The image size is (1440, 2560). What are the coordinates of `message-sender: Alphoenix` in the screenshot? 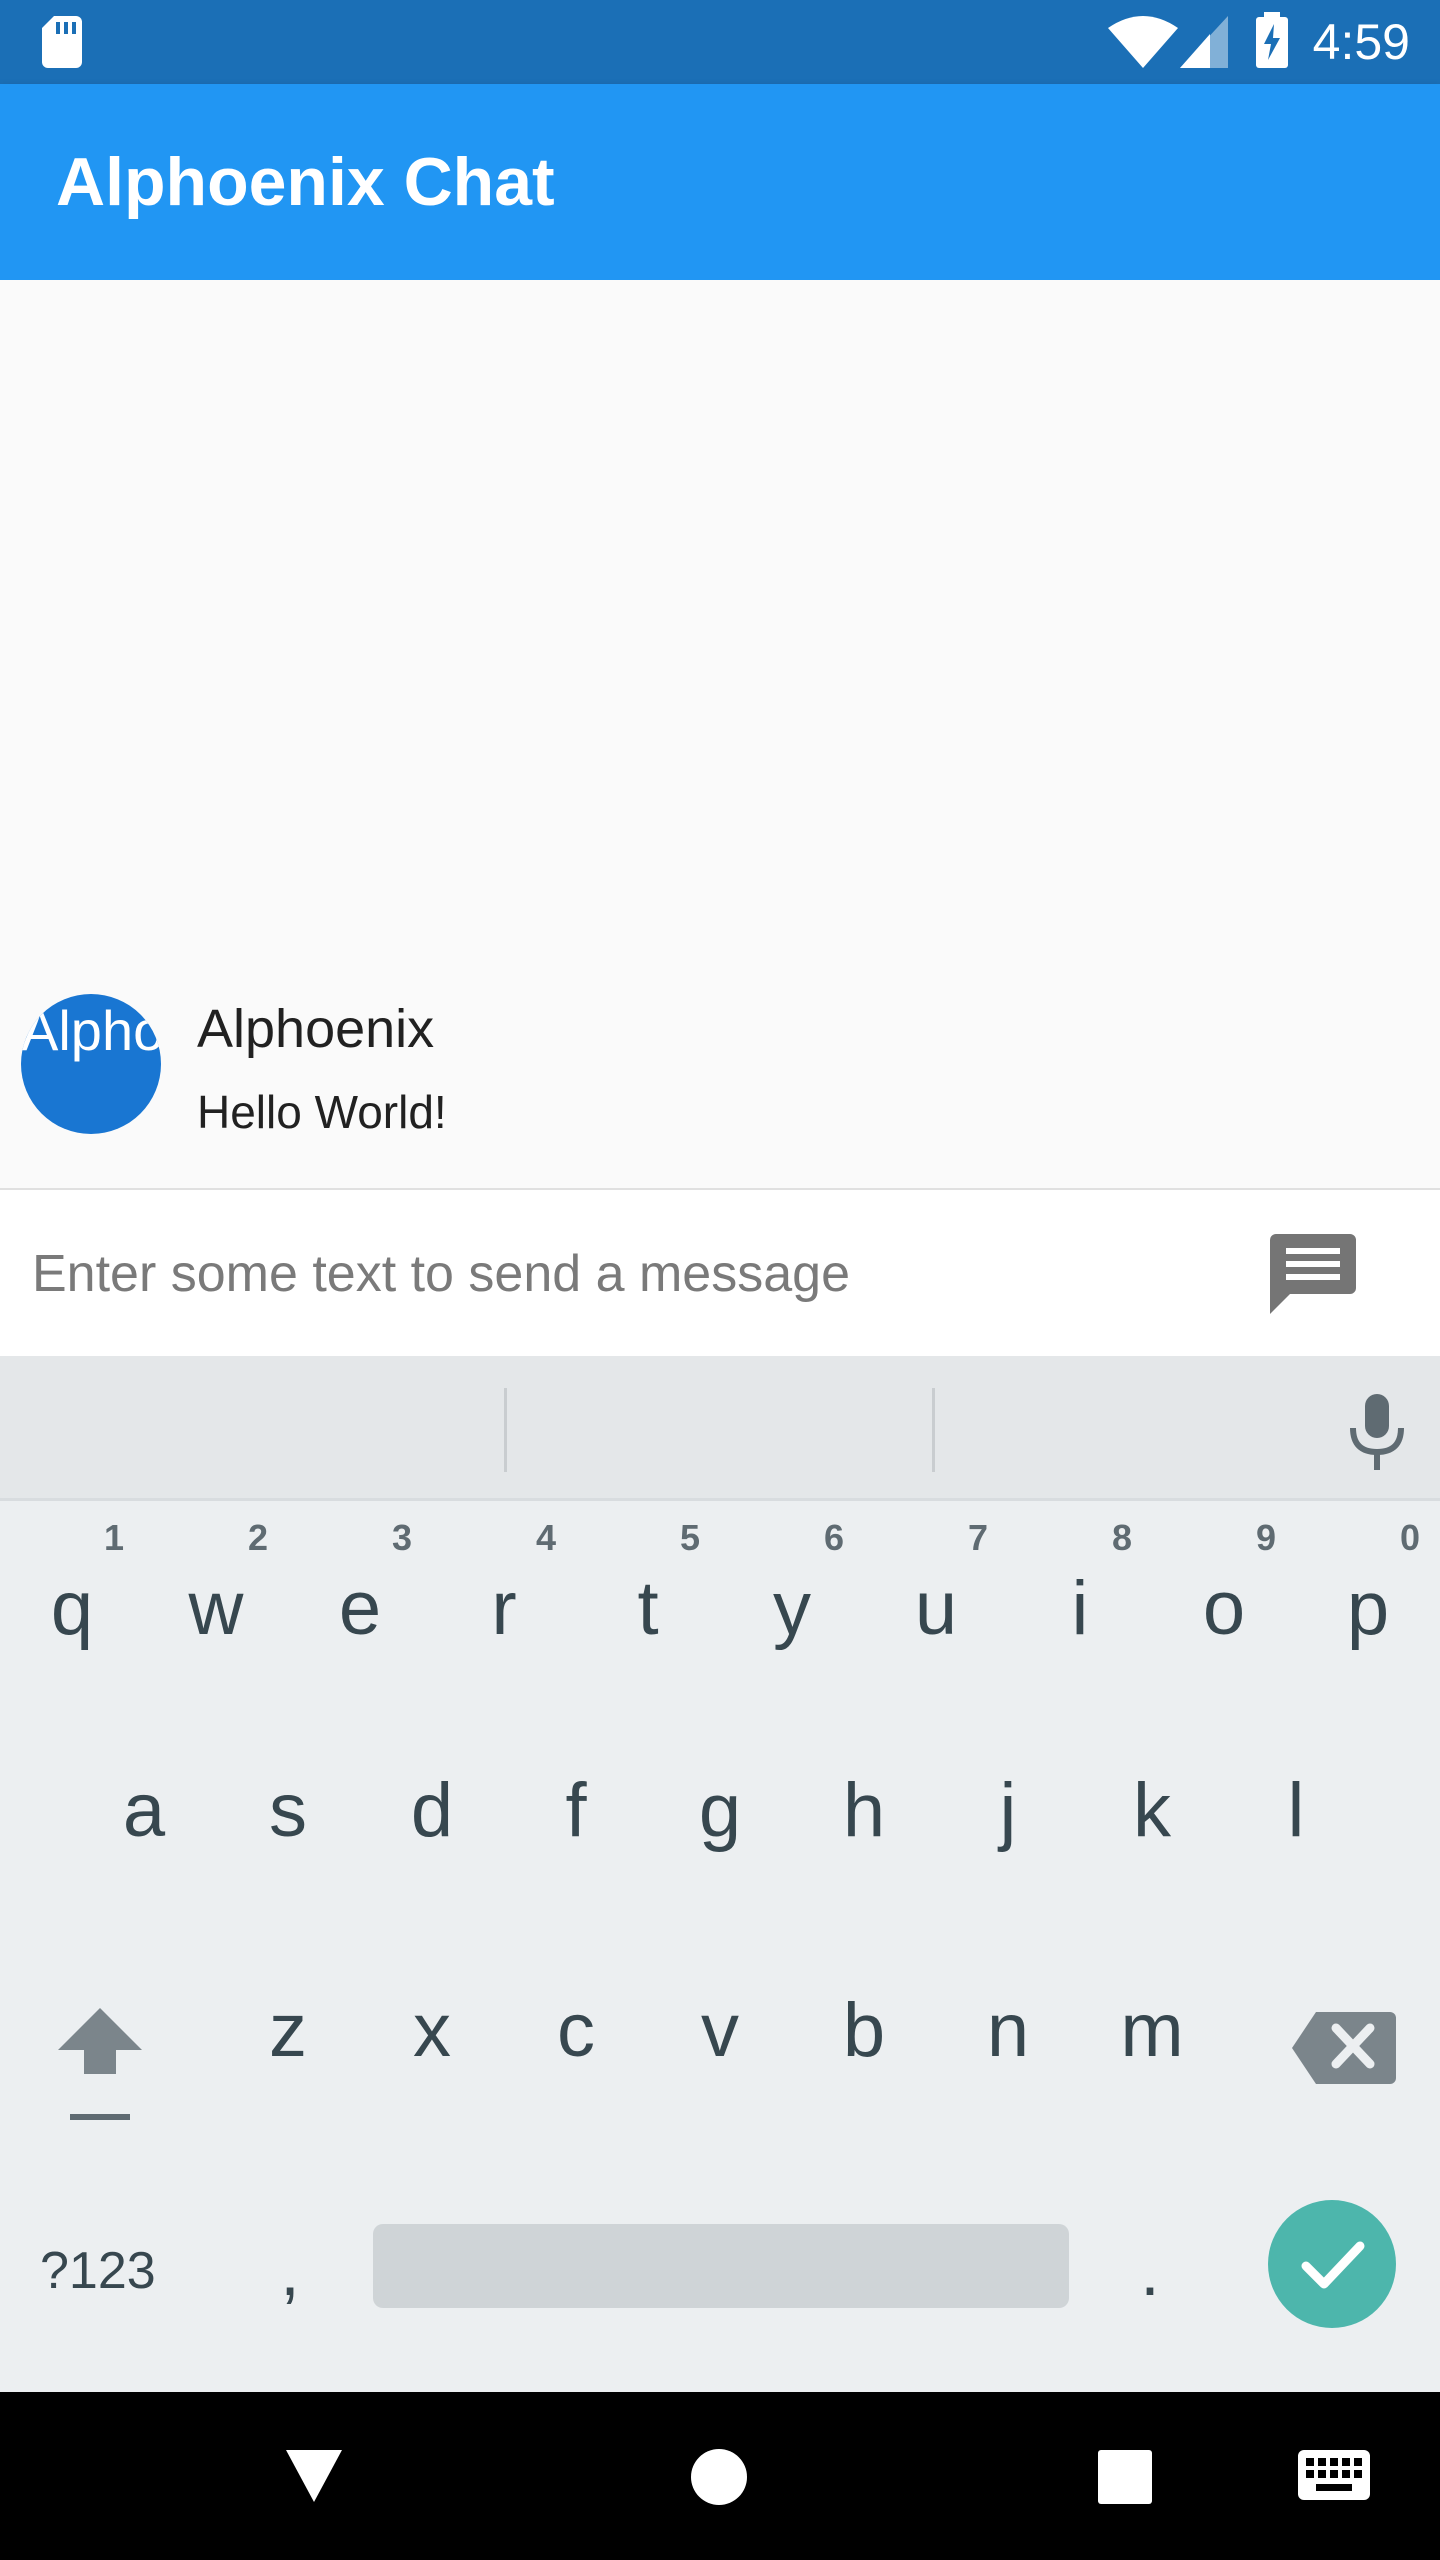 It's located at (316, 1029).